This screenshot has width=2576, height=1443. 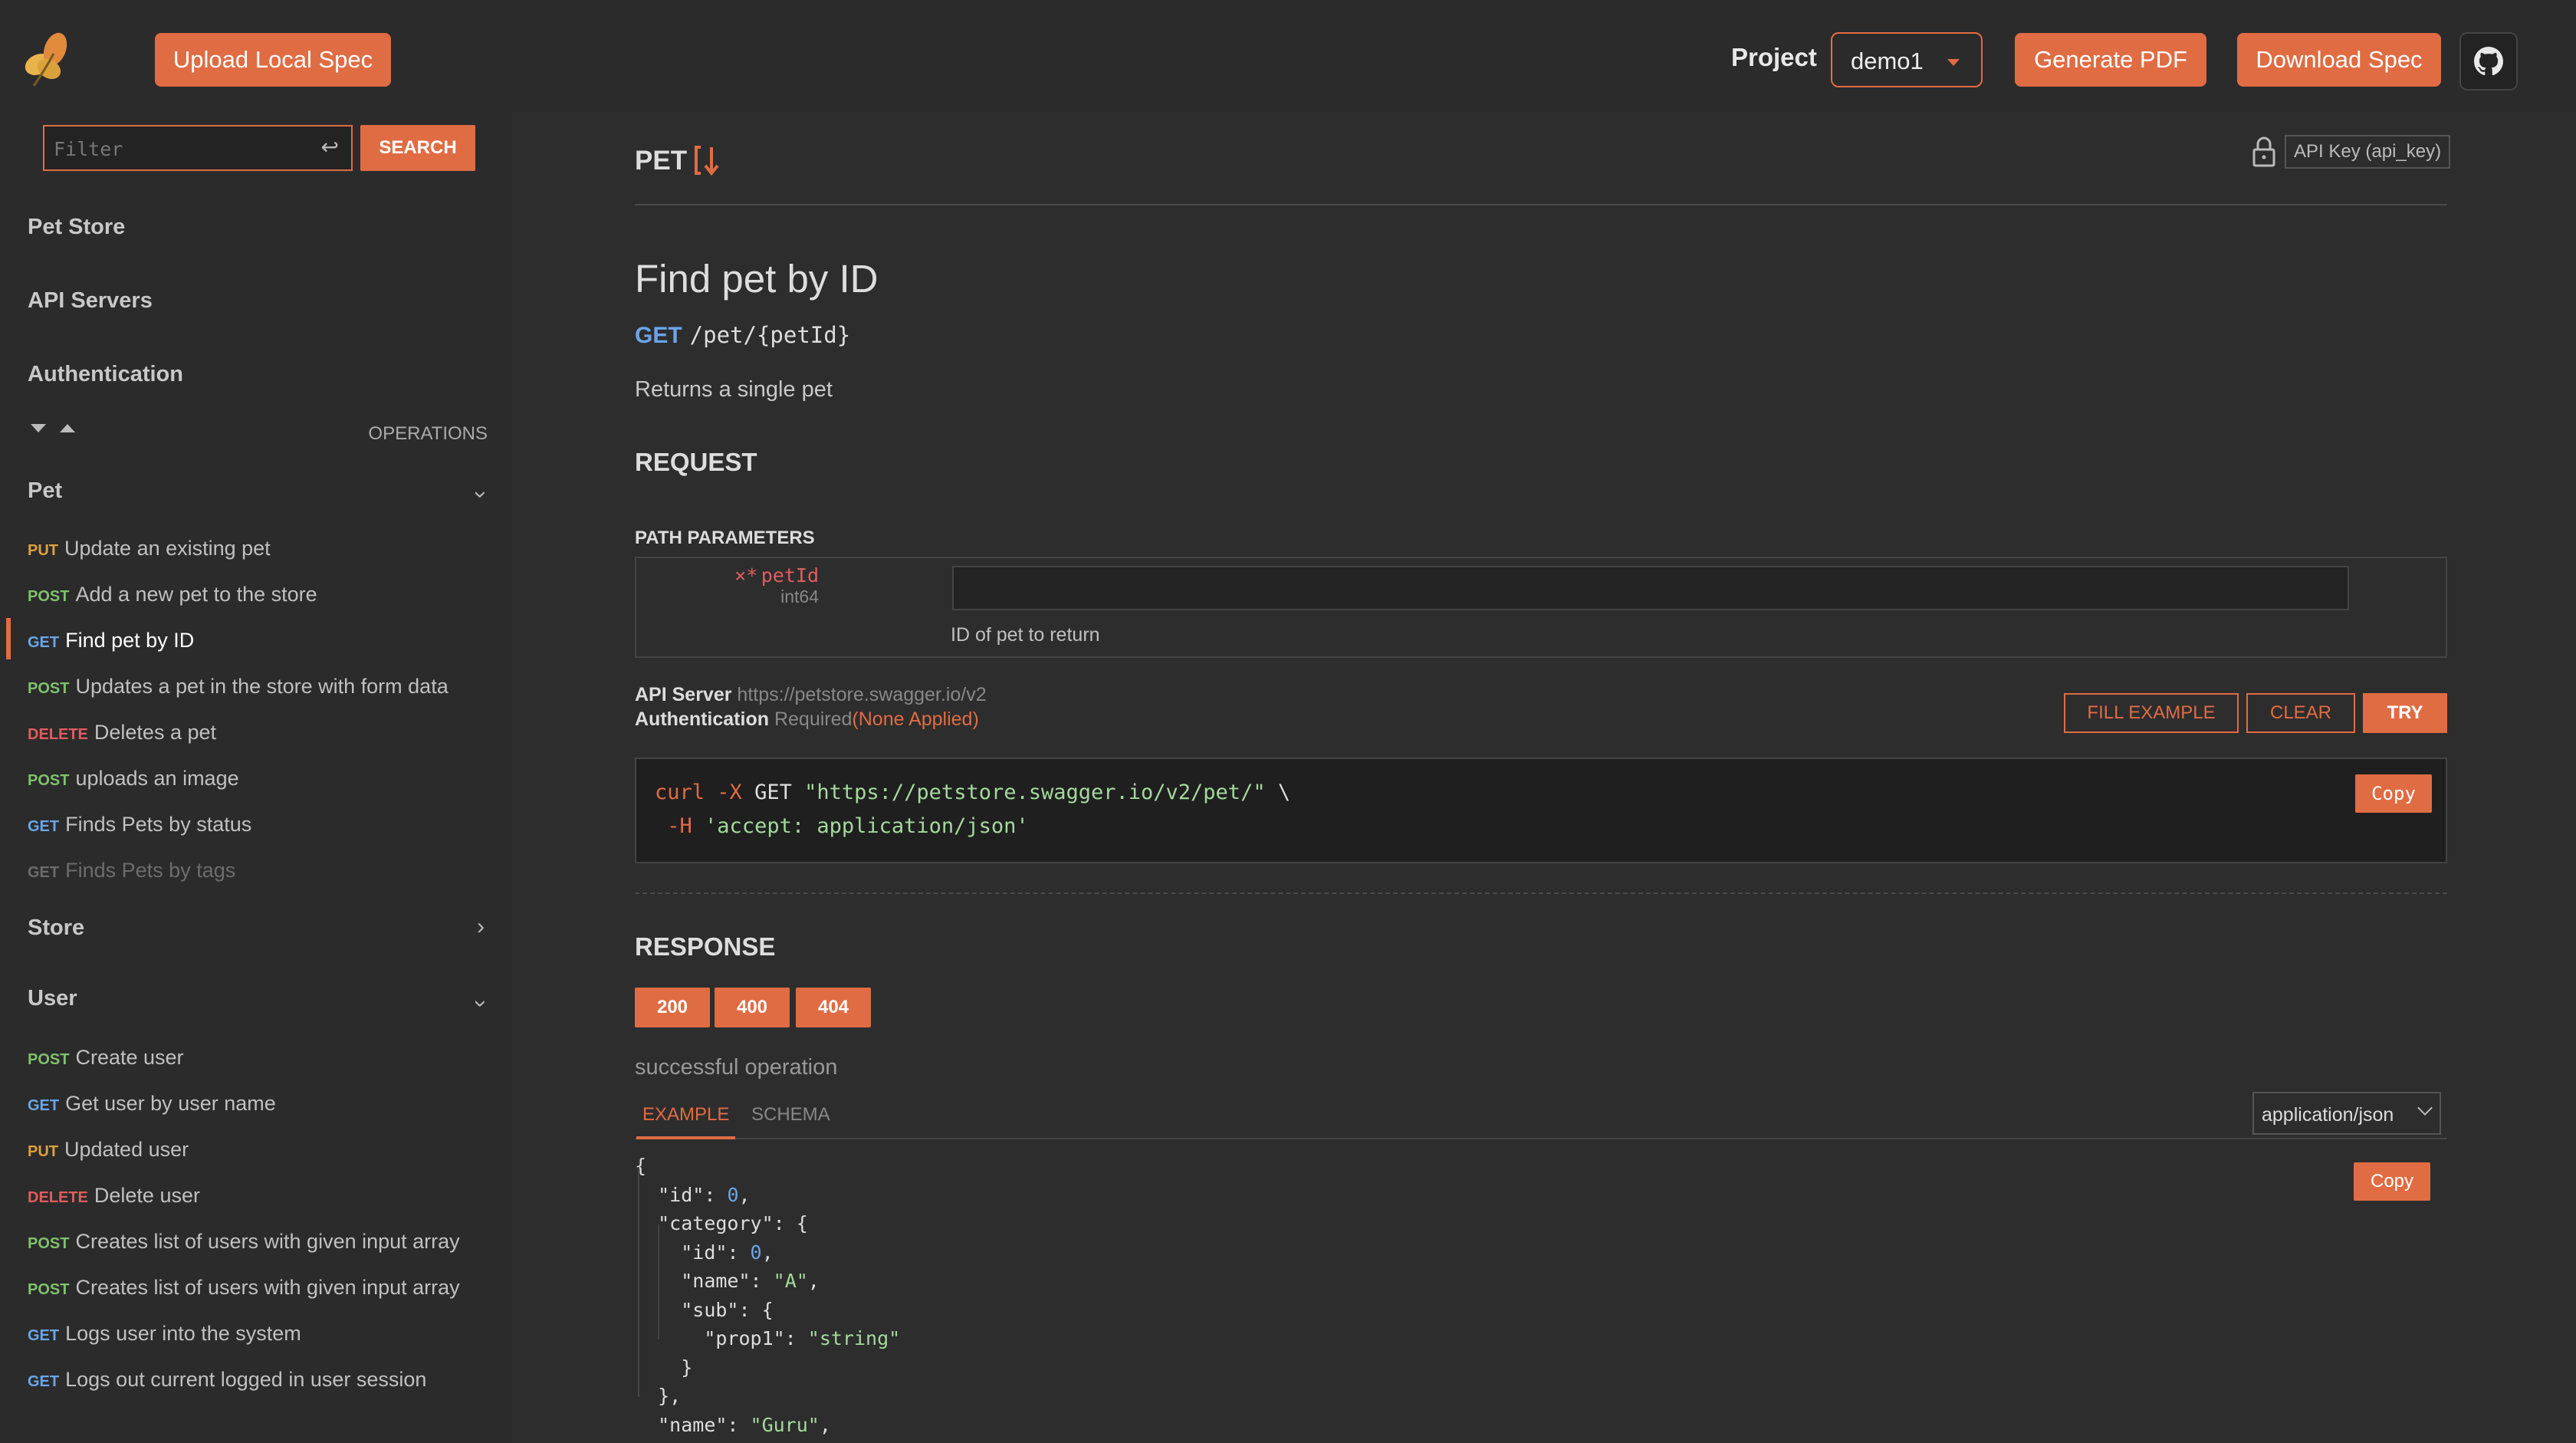 I want to click on enter-key-icon: ↩, so click(x=330, y=147).